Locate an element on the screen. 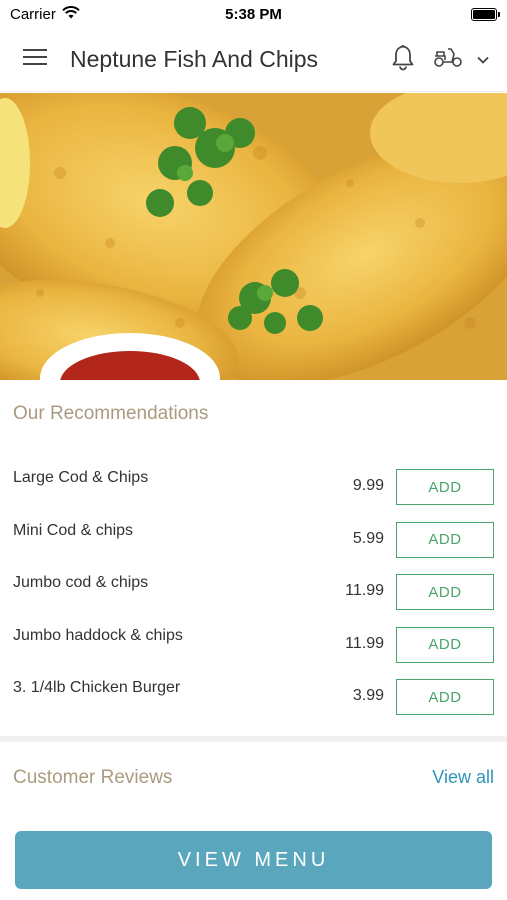 This screenshot has height=900, width=507. list-item: Jumbo haddock & chips 11.99 ADD is located at coordinates (253, 641).